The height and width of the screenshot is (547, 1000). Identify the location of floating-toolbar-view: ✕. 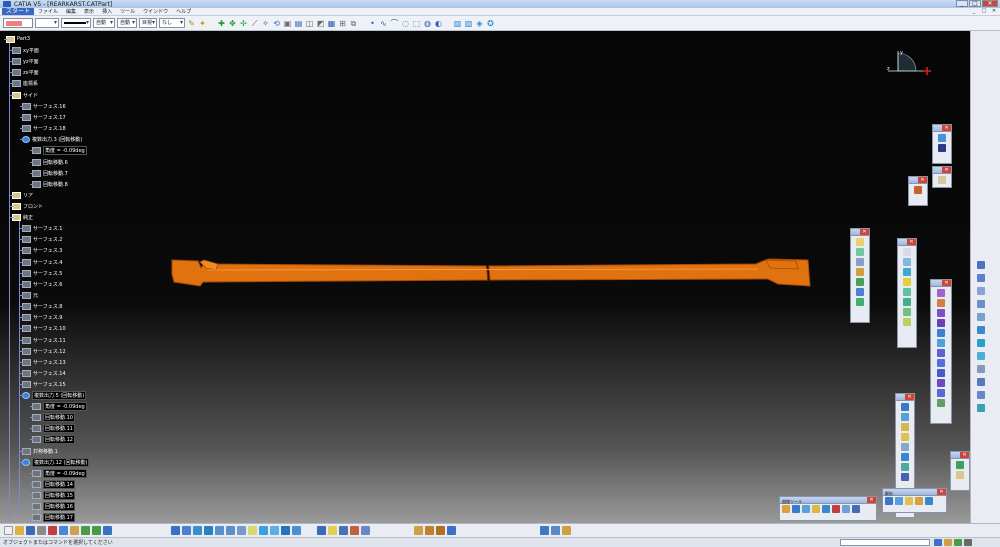
(942, 144).